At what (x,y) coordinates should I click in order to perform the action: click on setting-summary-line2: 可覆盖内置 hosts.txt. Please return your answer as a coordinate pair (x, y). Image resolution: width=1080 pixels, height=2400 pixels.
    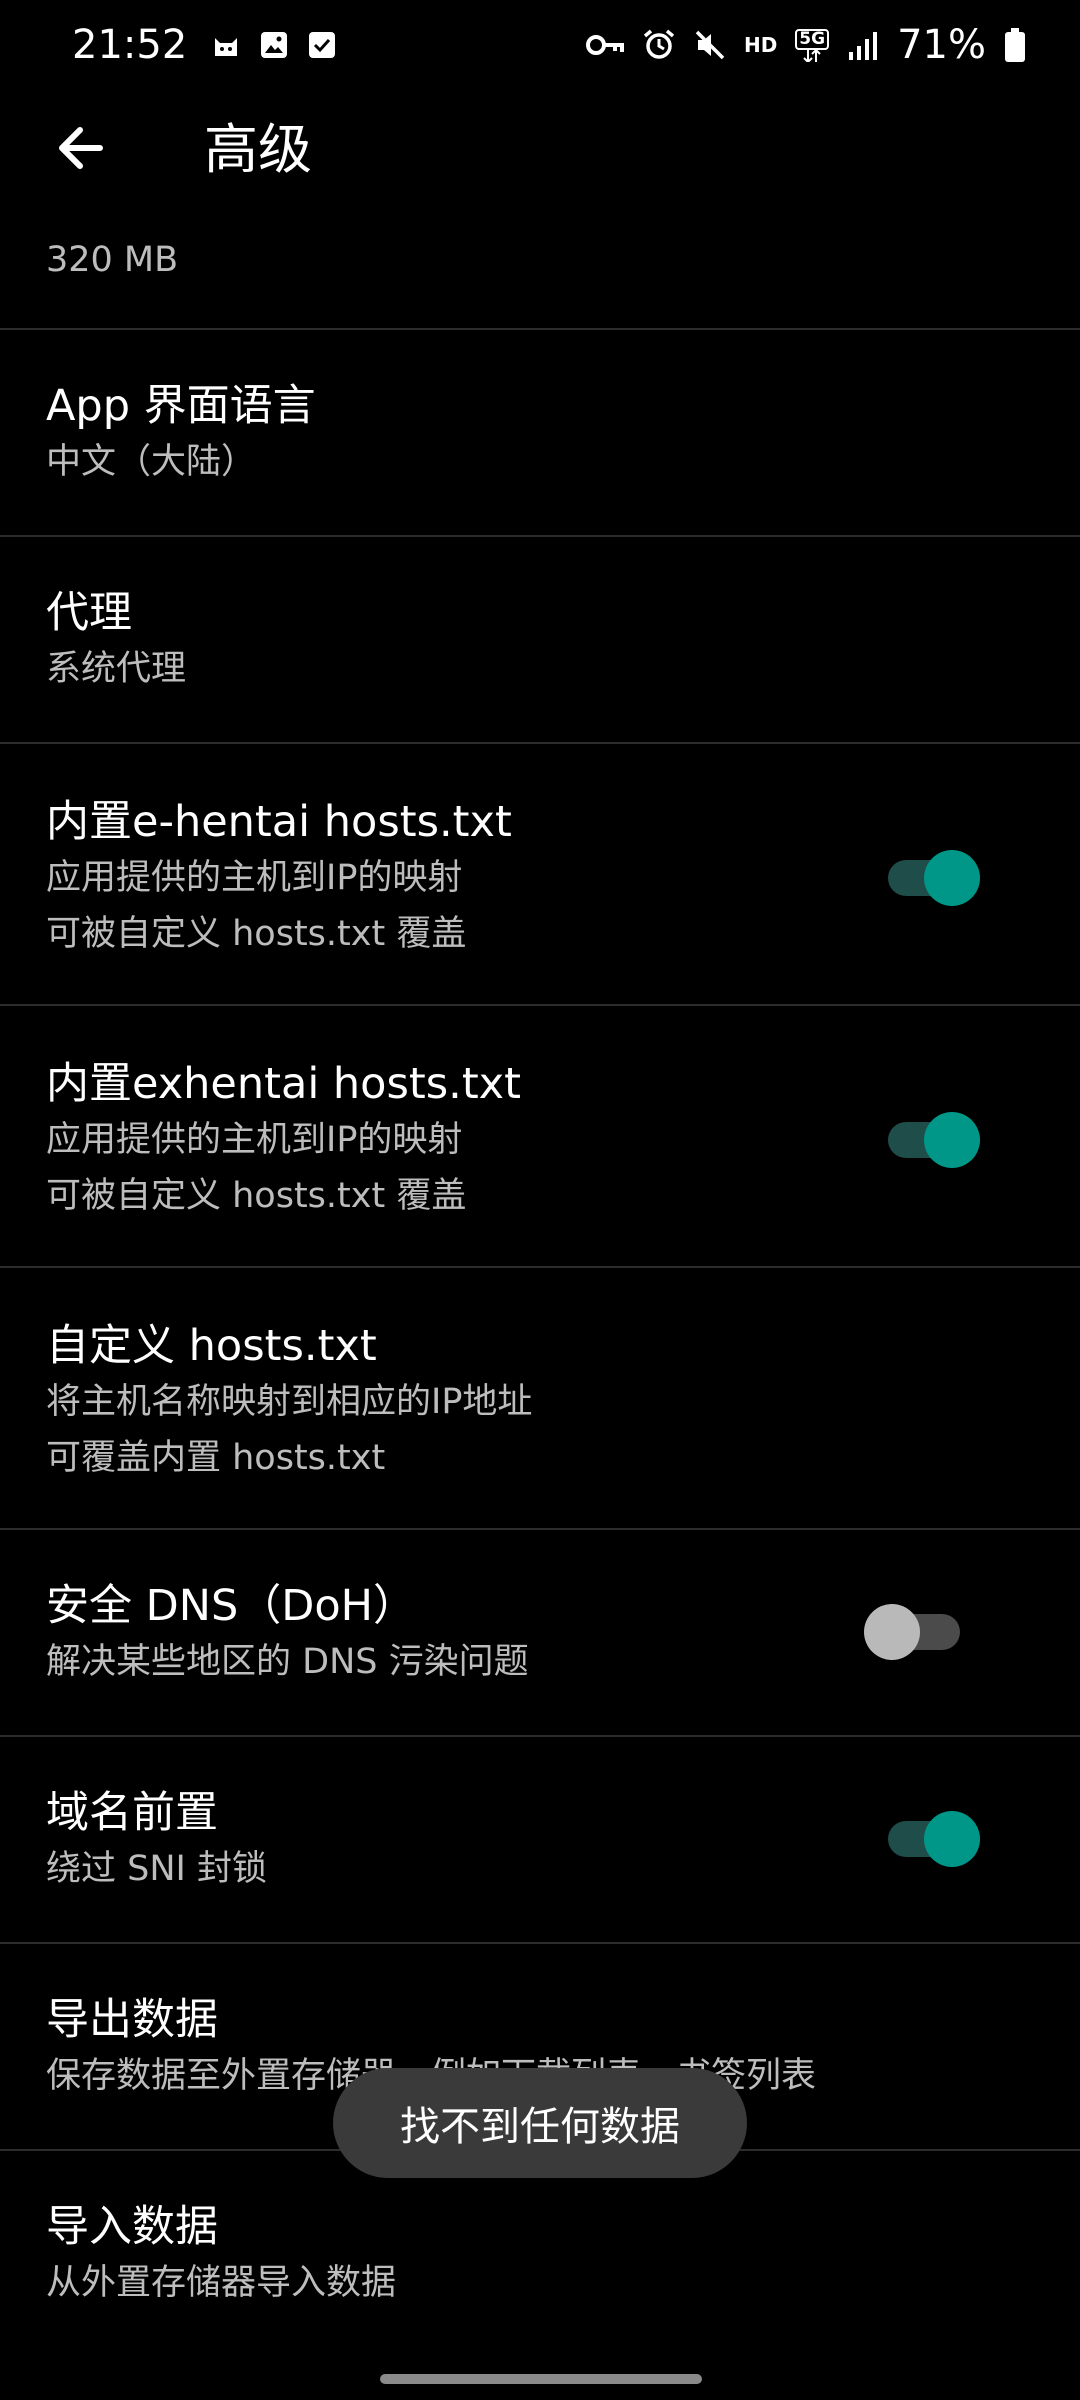
    Looking at the image, I should click on (216, 1458).